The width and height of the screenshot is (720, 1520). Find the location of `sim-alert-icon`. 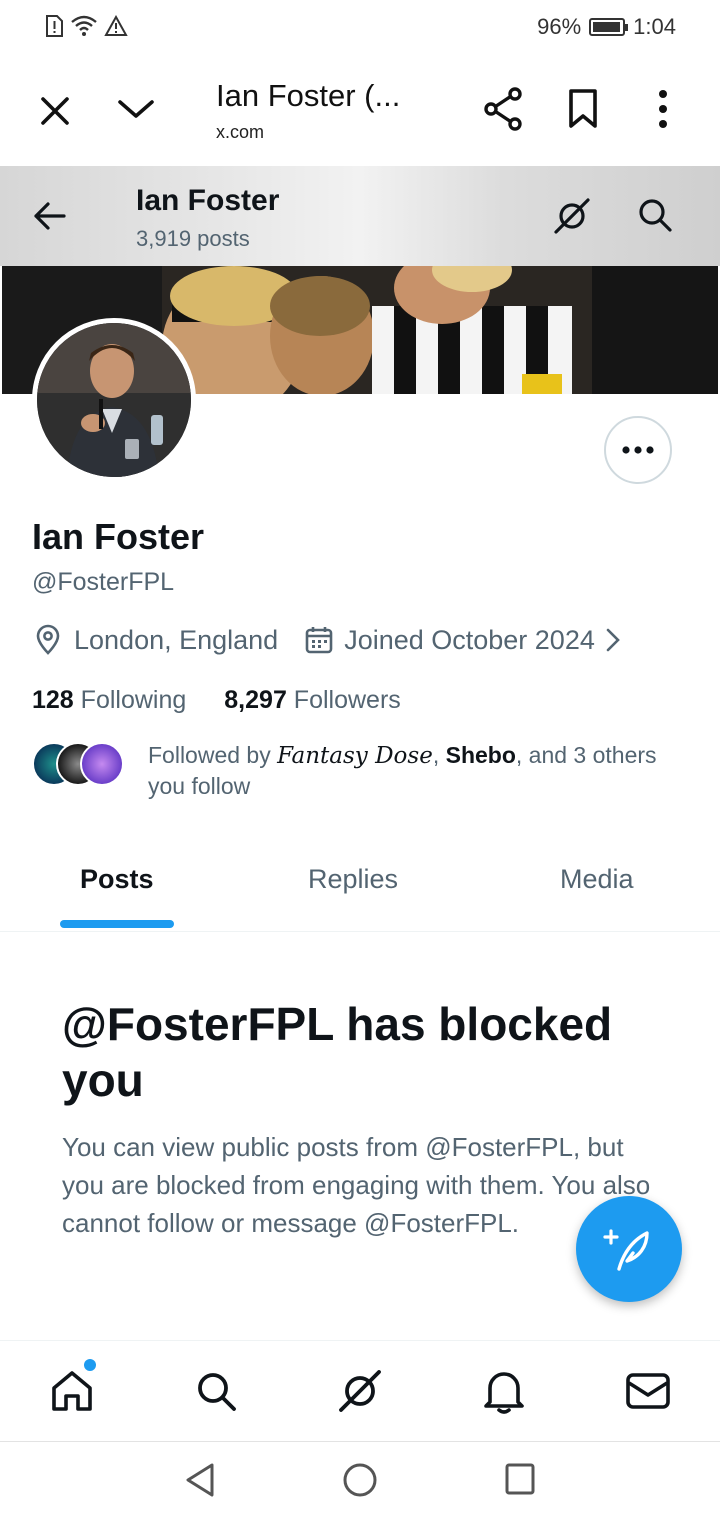

sim-alert-icon is located at coordinates (54, 26).